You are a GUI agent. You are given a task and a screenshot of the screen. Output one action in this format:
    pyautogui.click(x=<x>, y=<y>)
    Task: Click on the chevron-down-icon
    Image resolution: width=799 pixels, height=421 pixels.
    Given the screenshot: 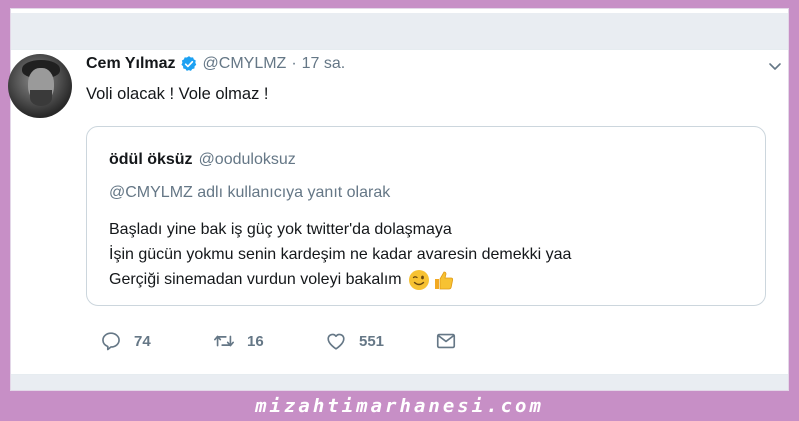 What is the action you would take?
    pyautogui.click(x=775, y=67)
    